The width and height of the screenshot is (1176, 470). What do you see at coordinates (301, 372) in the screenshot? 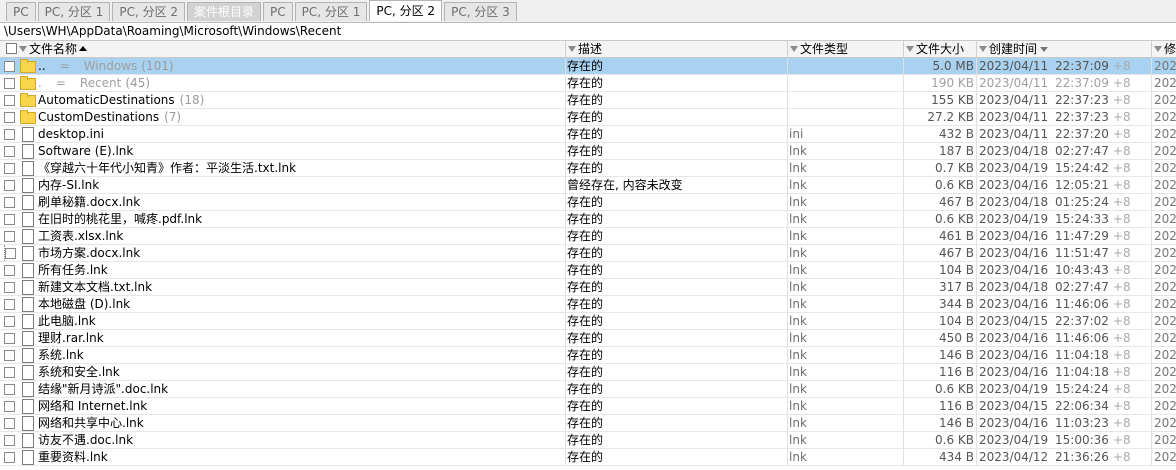
I see `row-name-cell: 系统和安全.lnk` at bounding box center [301, 372].